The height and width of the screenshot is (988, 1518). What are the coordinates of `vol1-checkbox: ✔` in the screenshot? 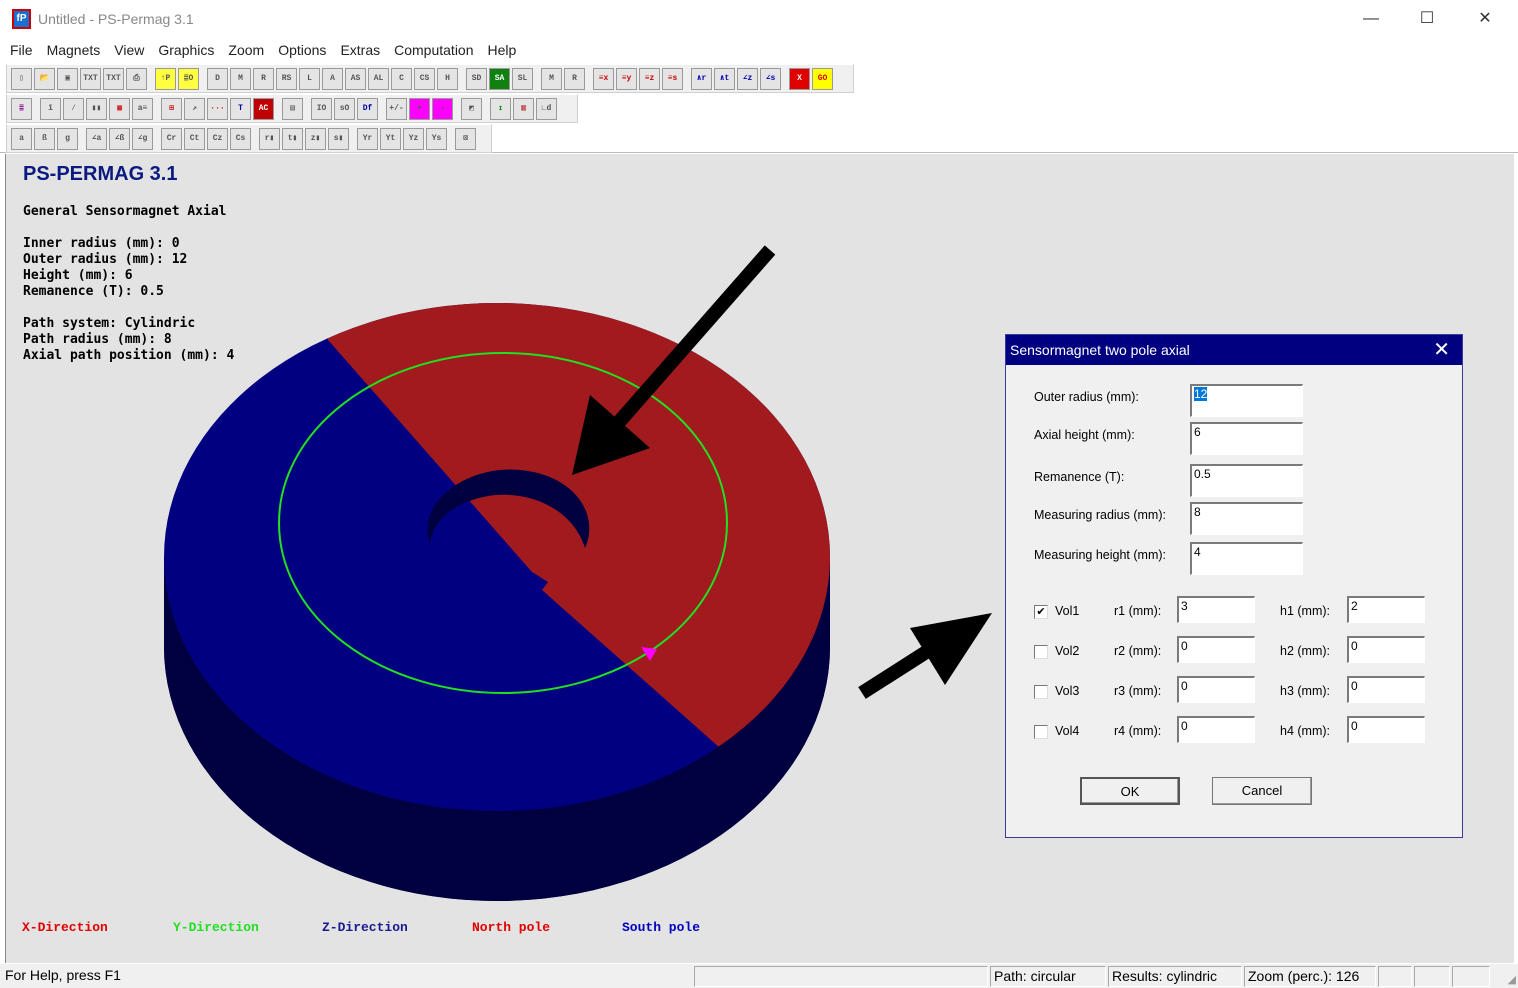 It's located at (1041, 612).